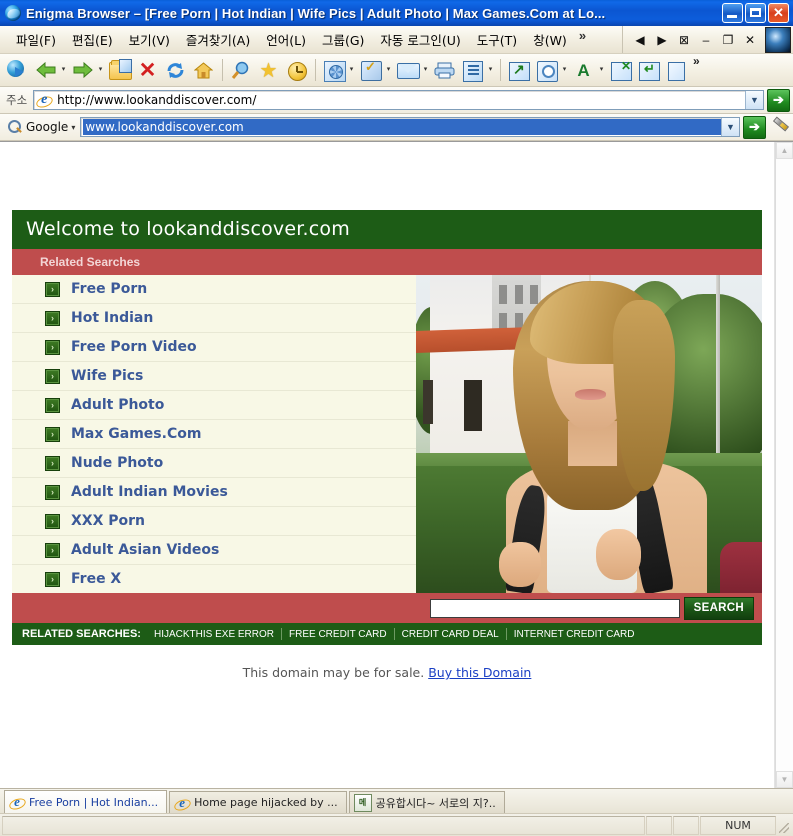 The height and width of the screenshot is (836, 793). I want to click on menu-item-tools: 도구(T), so click(497, 39).